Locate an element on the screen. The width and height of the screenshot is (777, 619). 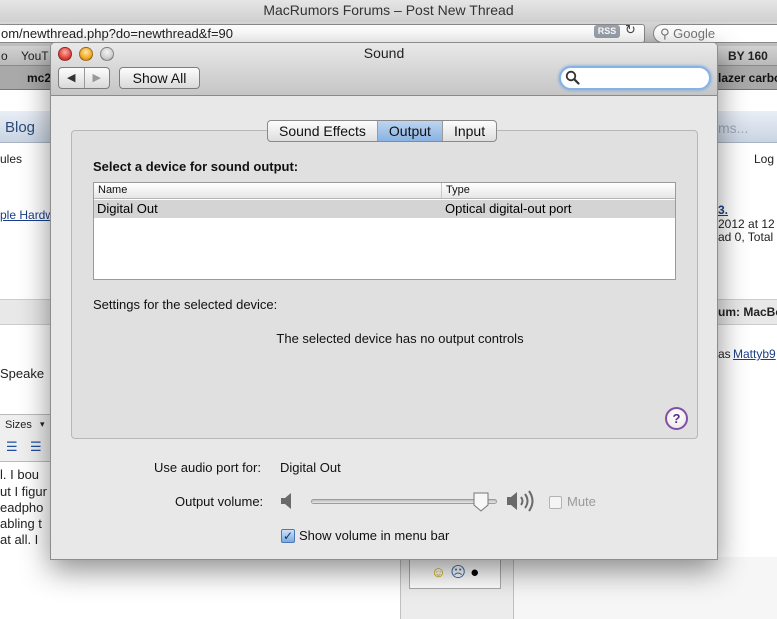
search-icon is located at coordinates (572, 77).